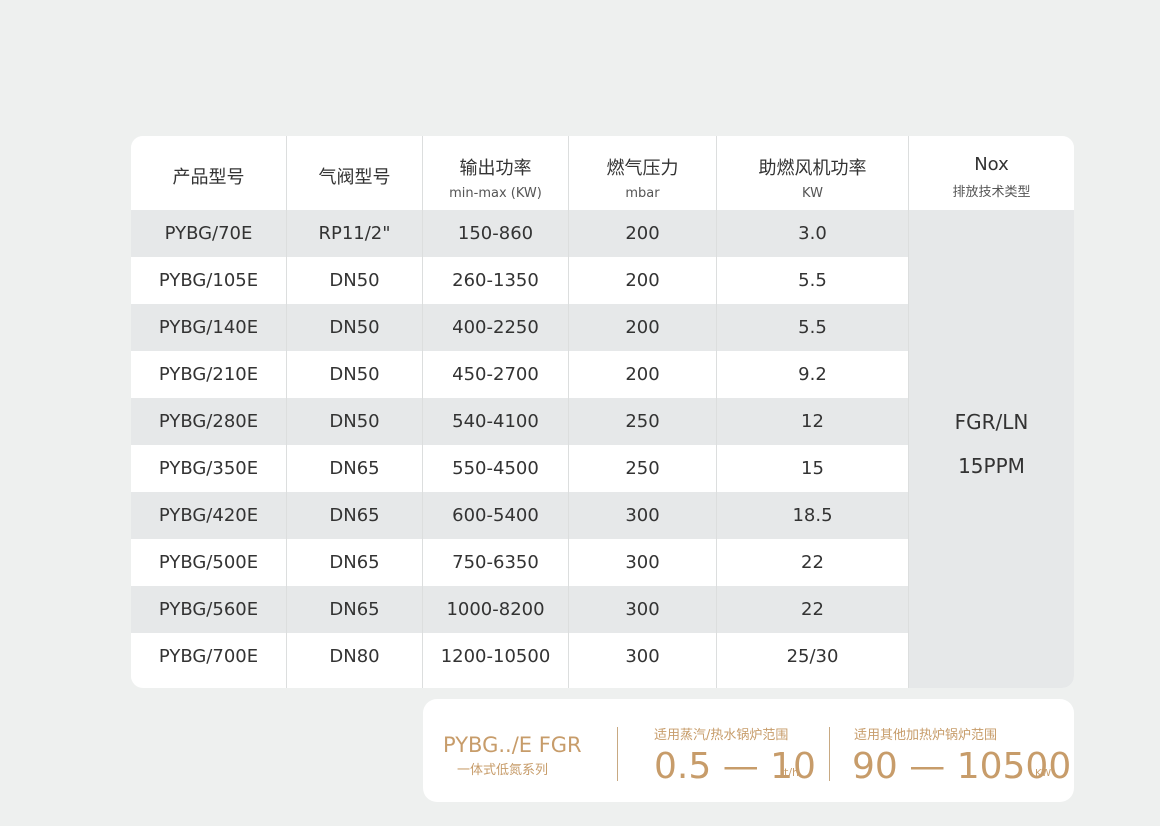 The width and height of the screenshot is (1160, 826). Describe the element at coordinates (208, 374) in the screenshot. I see `cell-model: PYBG/210E` at that location.